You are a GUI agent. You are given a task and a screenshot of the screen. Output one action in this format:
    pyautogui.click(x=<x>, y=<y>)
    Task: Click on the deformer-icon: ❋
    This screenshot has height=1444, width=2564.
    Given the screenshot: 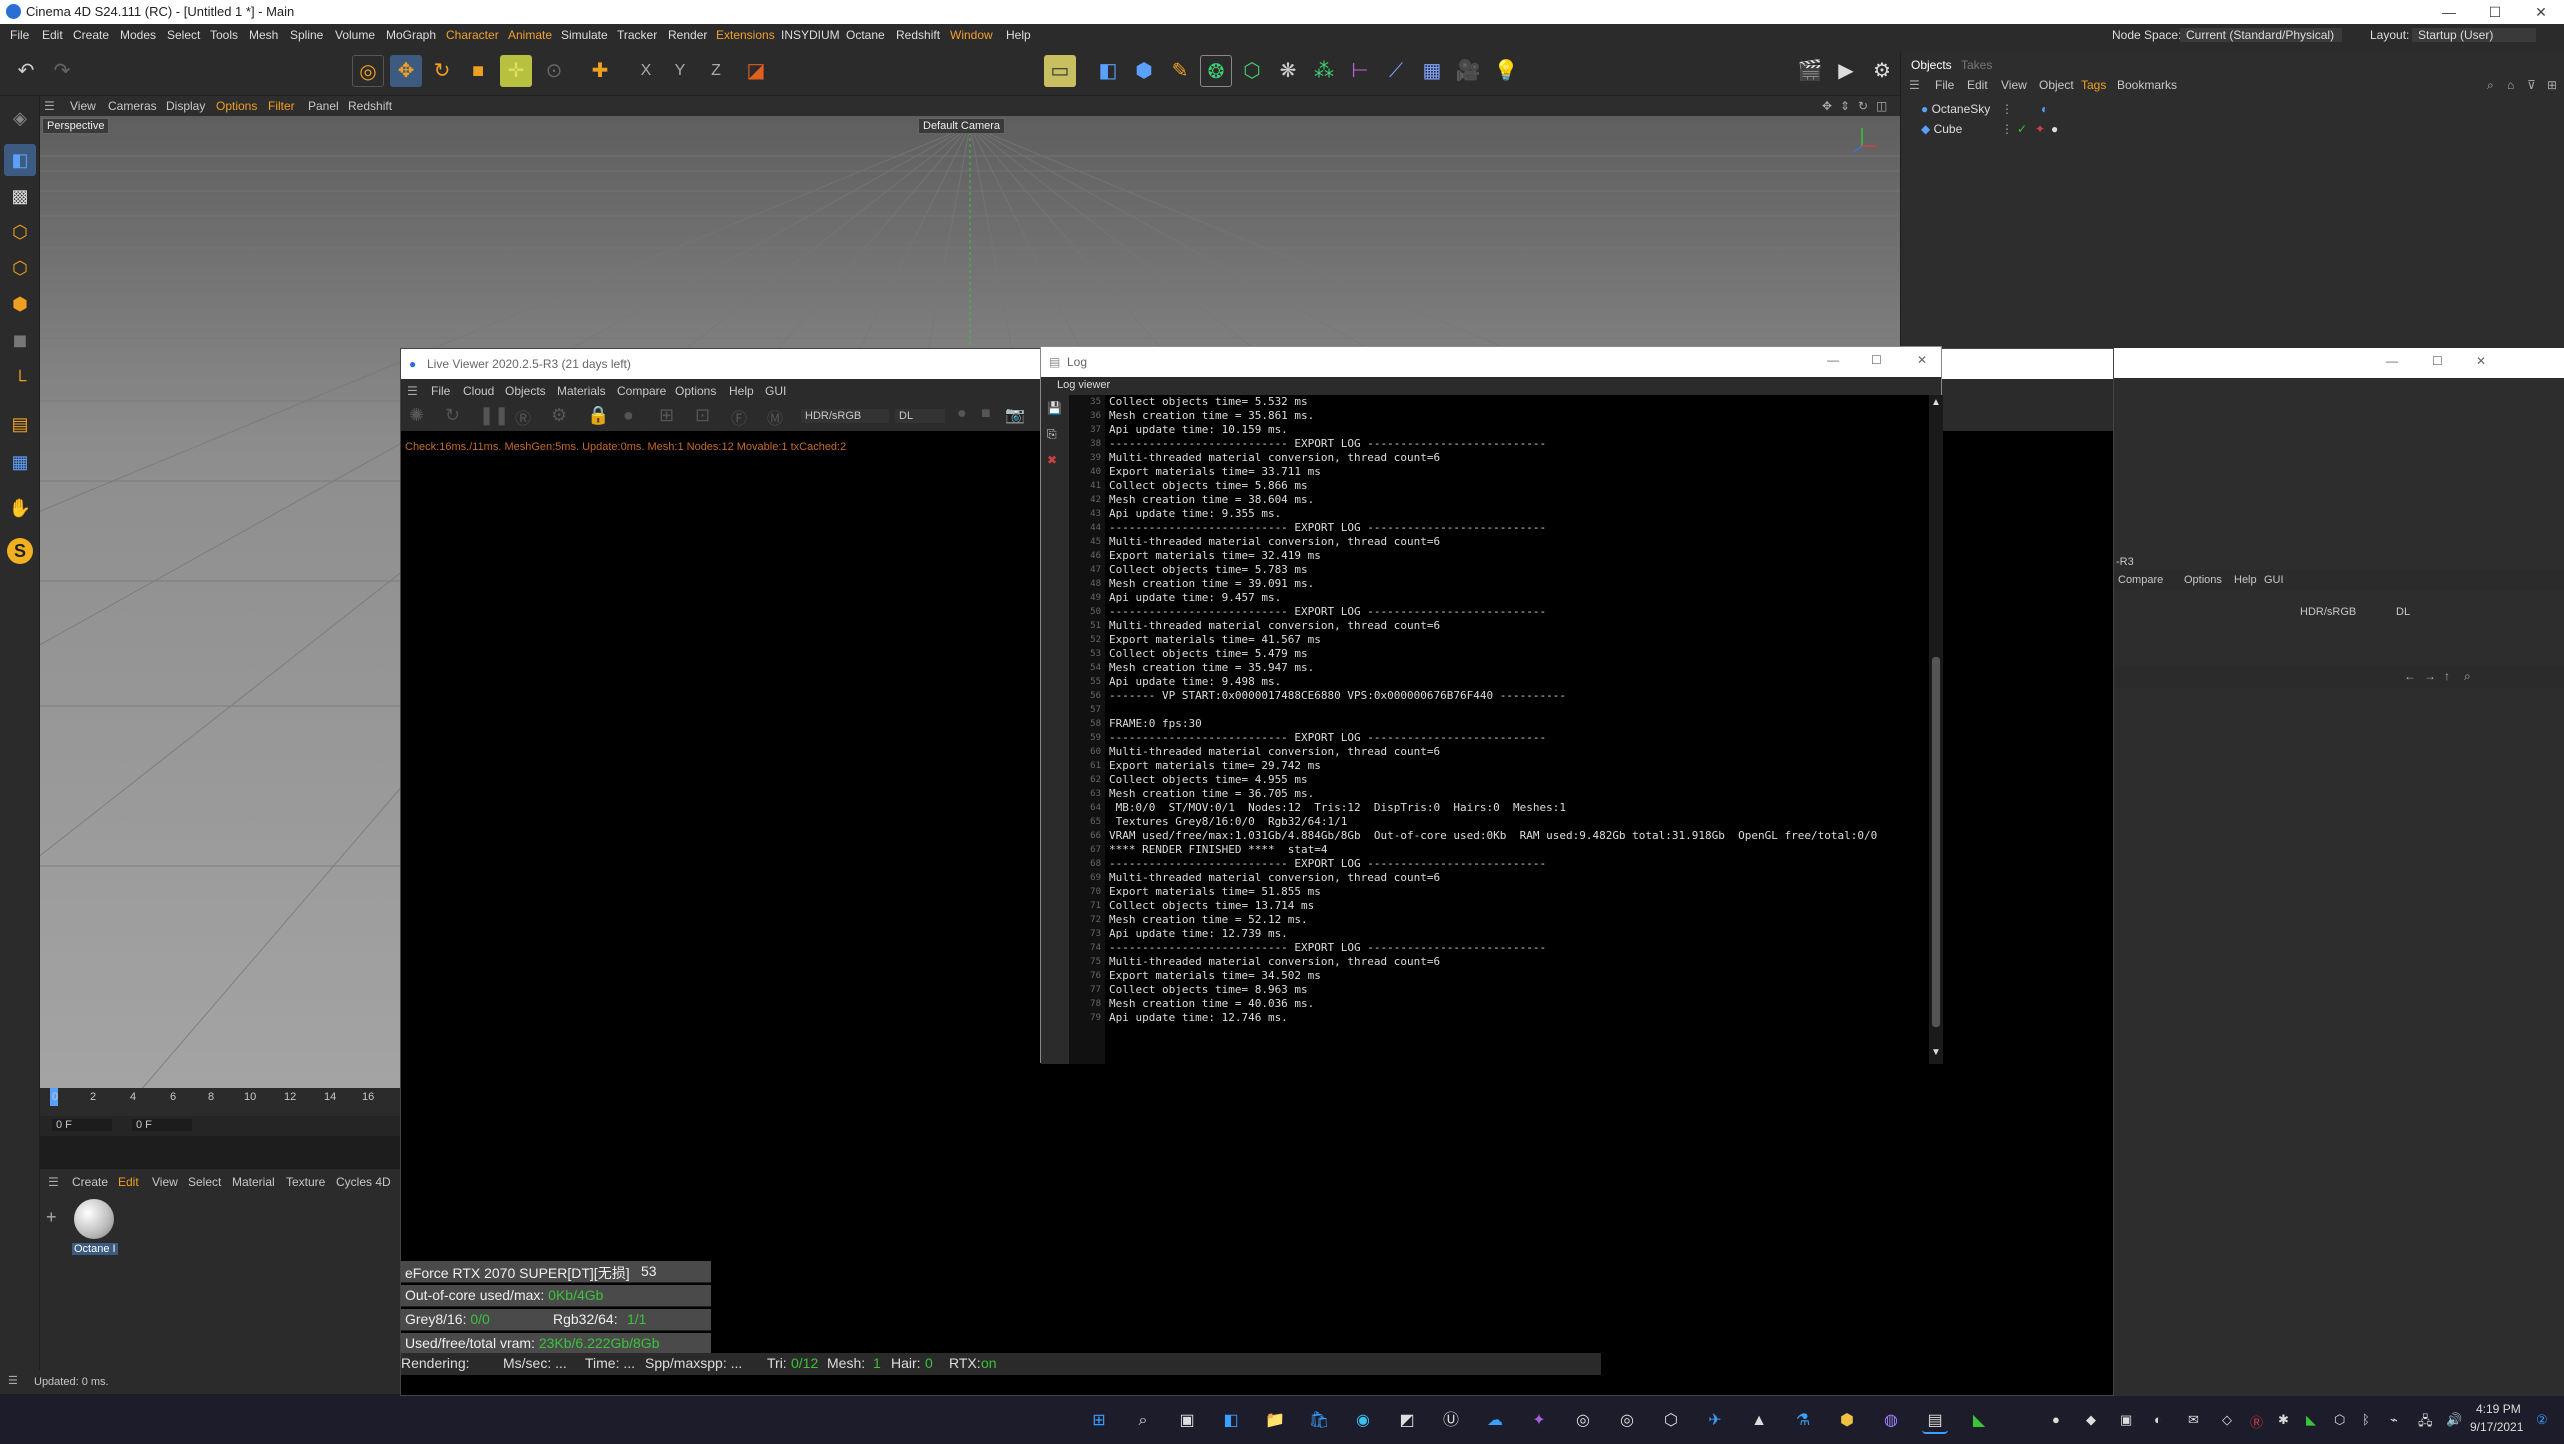 What is the action you would take?
    pyautogui.click(x=1288, y=71)
    